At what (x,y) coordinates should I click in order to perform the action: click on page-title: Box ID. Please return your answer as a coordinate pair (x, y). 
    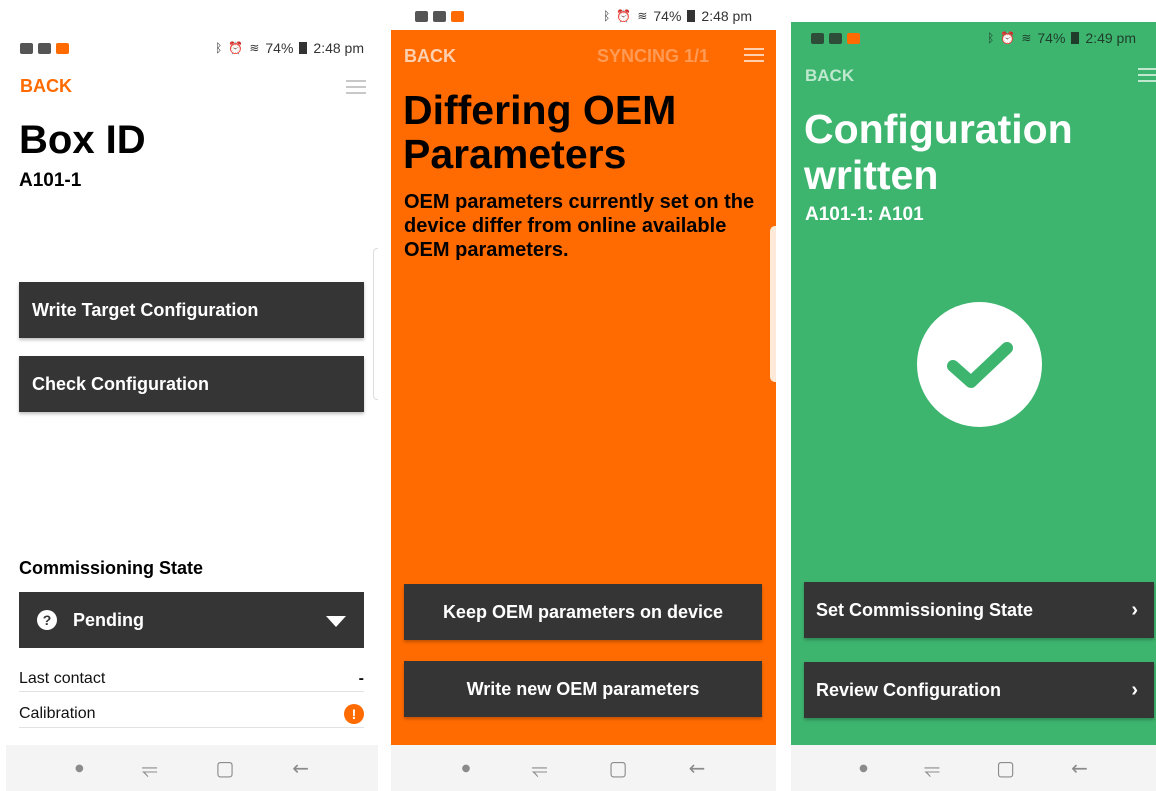
    Looking at the image, I should click on (82, 140).